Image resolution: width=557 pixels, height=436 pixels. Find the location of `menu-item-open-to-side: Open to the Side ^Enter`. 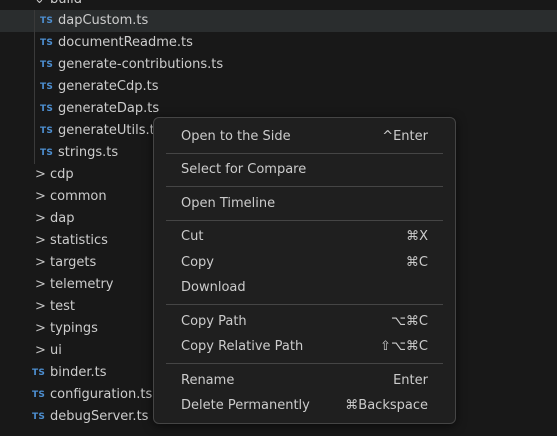

menu-item-open-to-side: Open to the Side ^Enter is located at coordinates (304, 137).